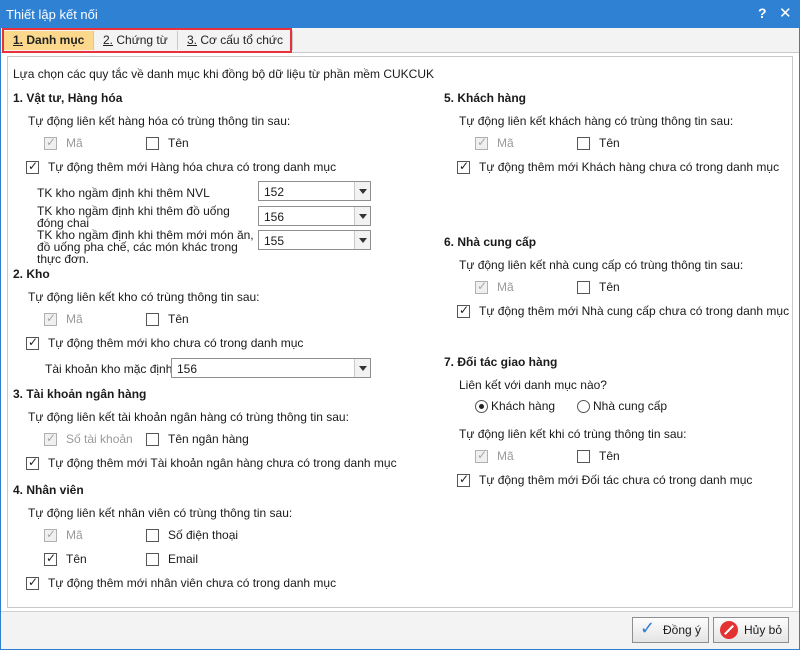 This screenshot has width=800, height=650. Describe the element at coordinates (271, 368) in the screenshot. I see `s2-tk-combo: 156` at that location.